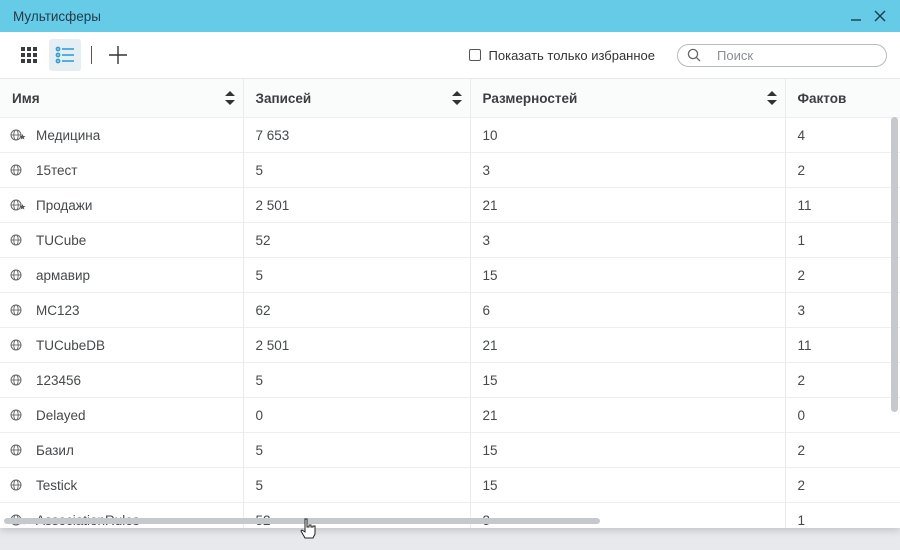  I want to click on table-row: Testick 5 15 2, so click(450, 485).